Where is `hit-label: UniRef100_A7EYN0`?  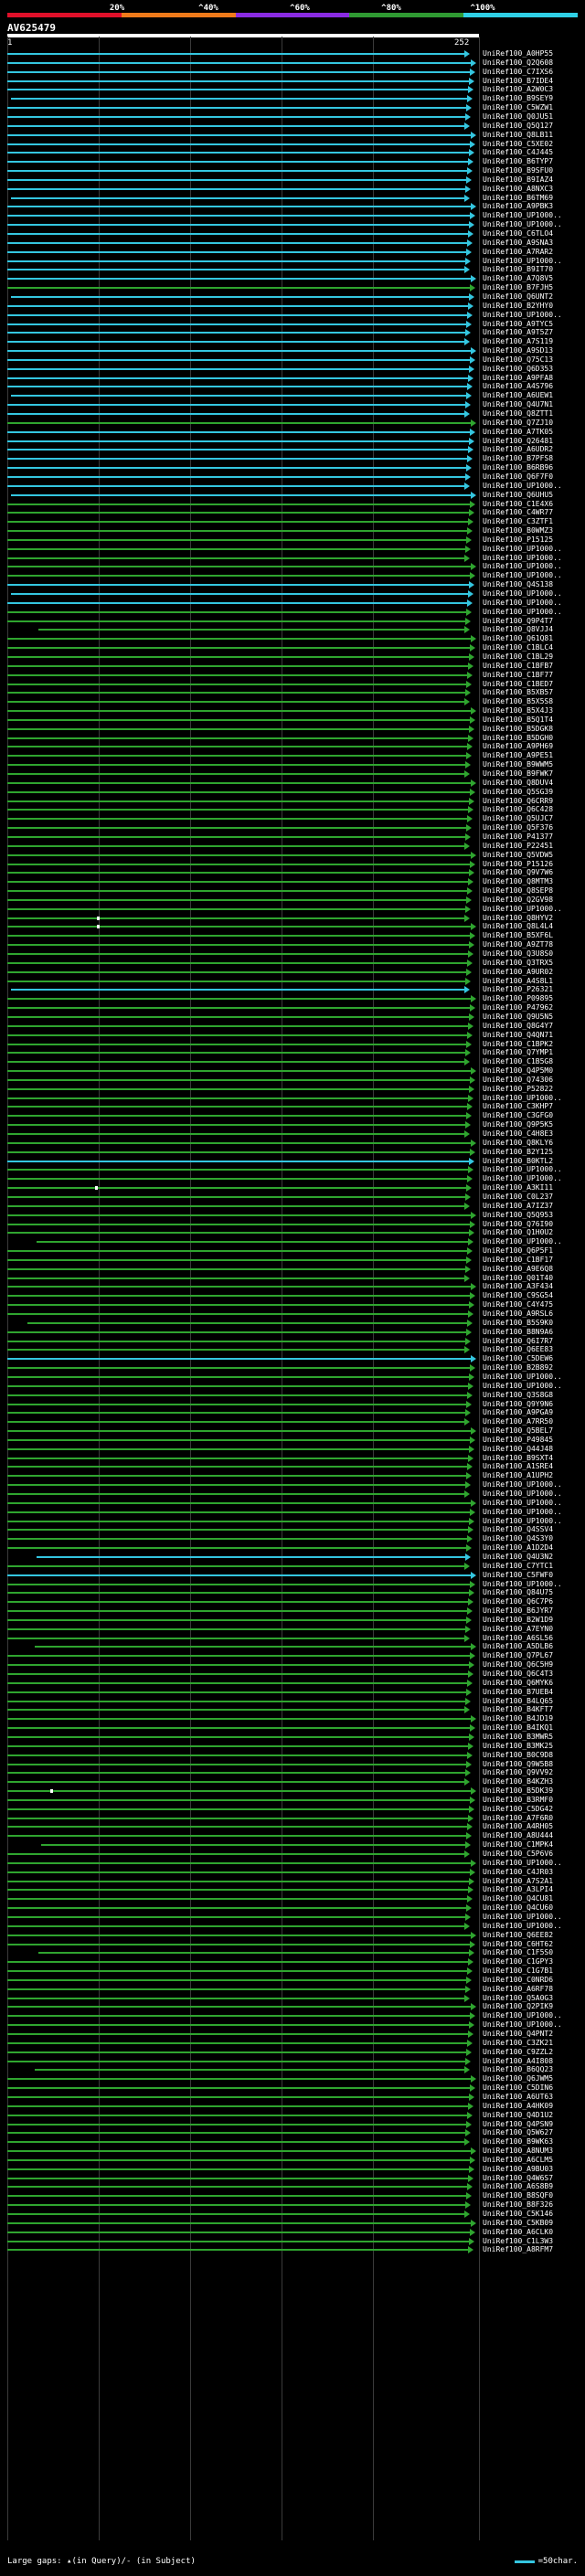
hit-label: UniRef100_A7EYN0 is located at coordinates (518, 1629).